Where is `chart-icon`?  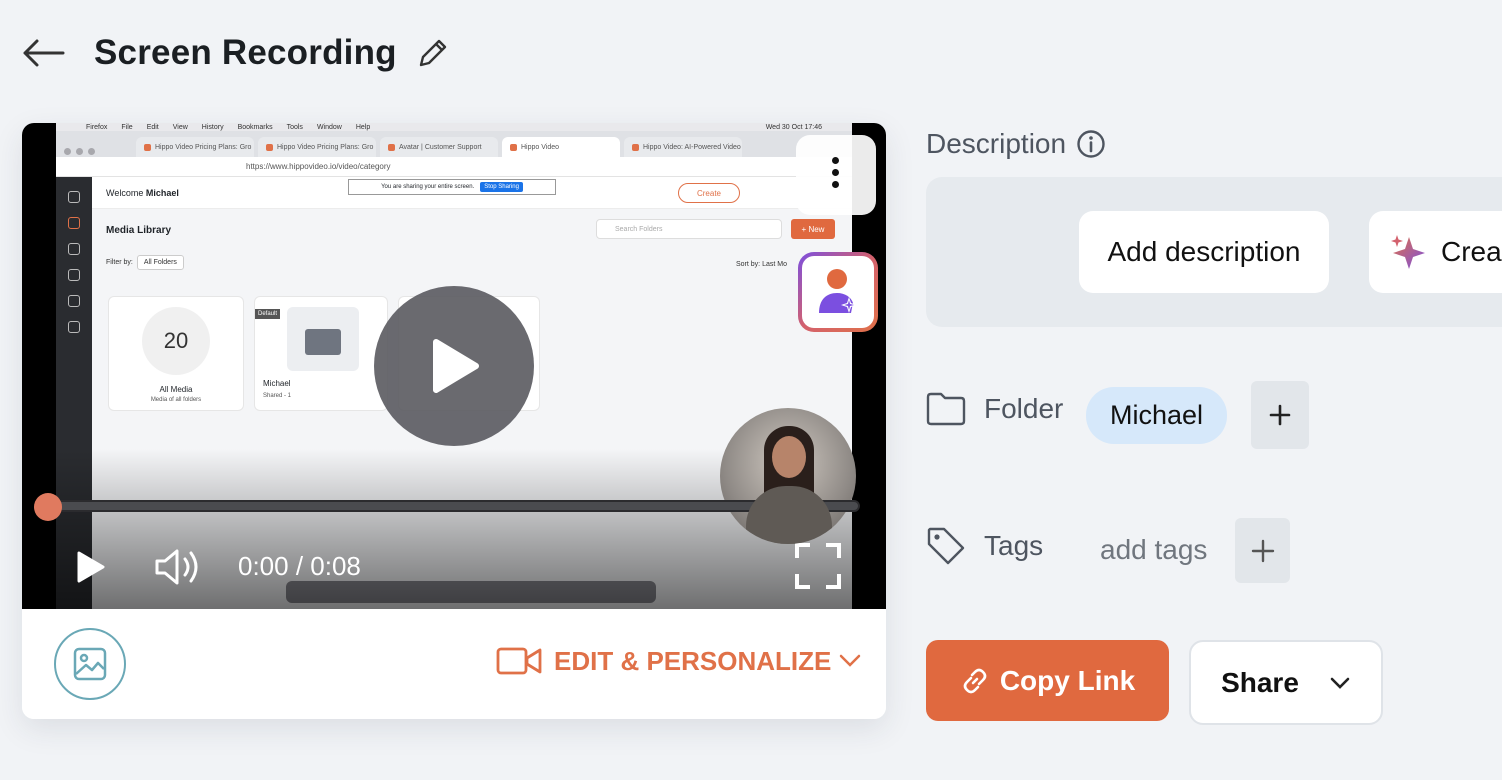 chart-icon is located at coordinates (74, 301).